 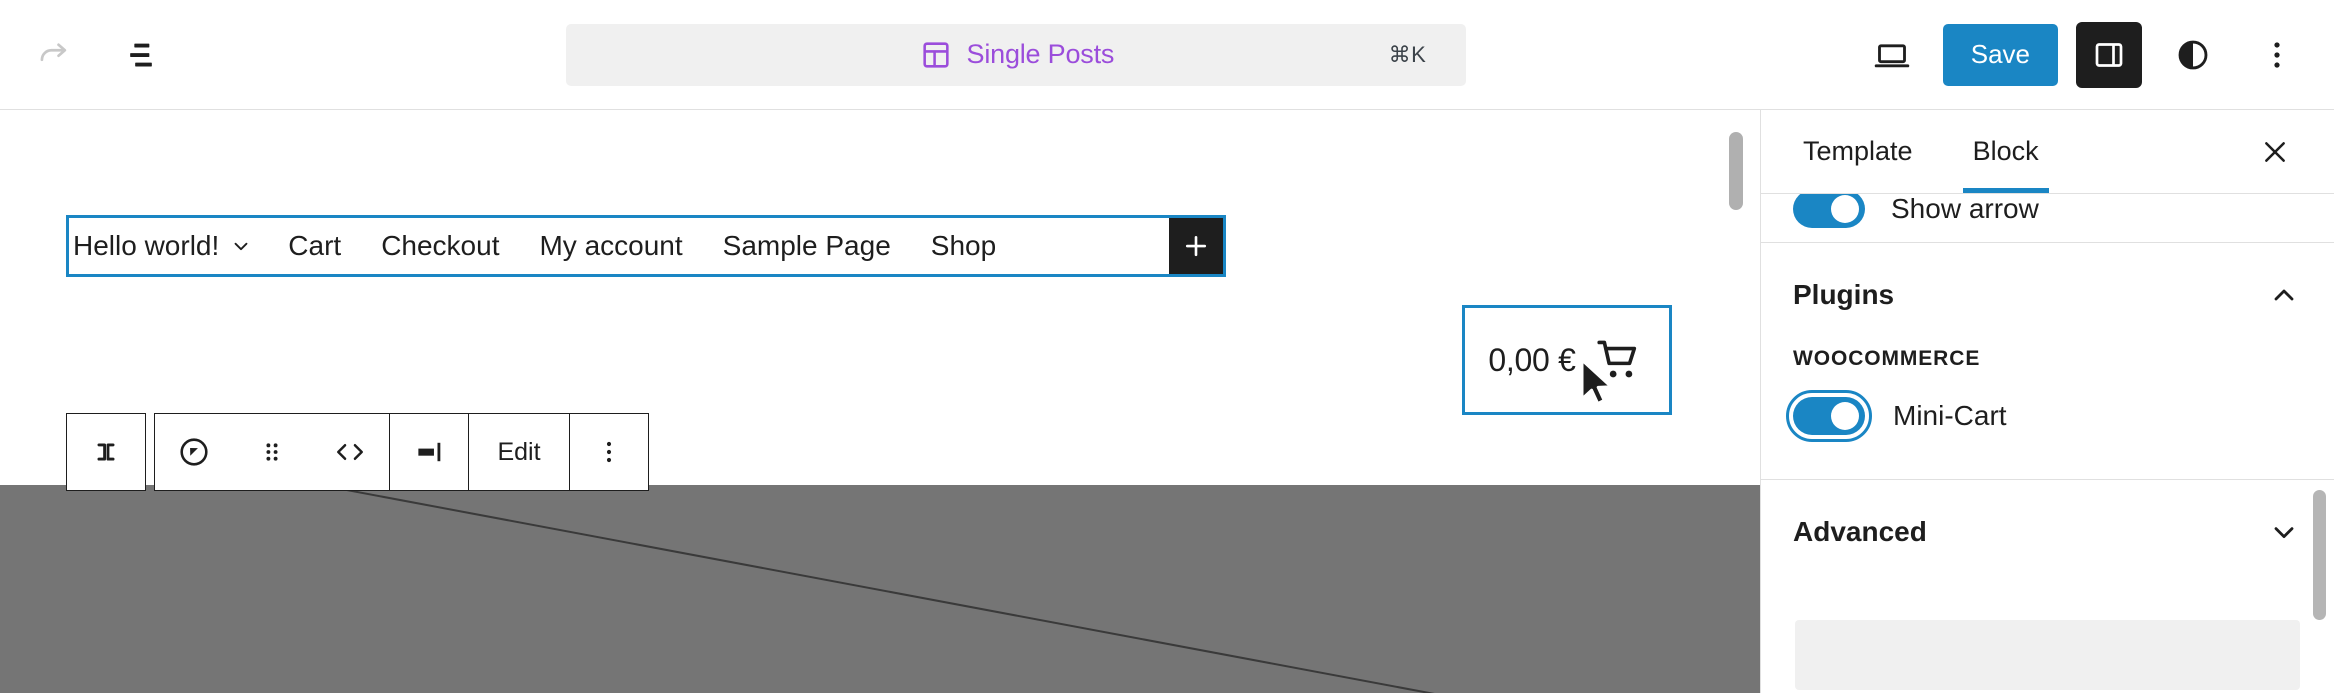 I want to click on nav-item-hello-world: Hello world!, so click(x=173, y=246).